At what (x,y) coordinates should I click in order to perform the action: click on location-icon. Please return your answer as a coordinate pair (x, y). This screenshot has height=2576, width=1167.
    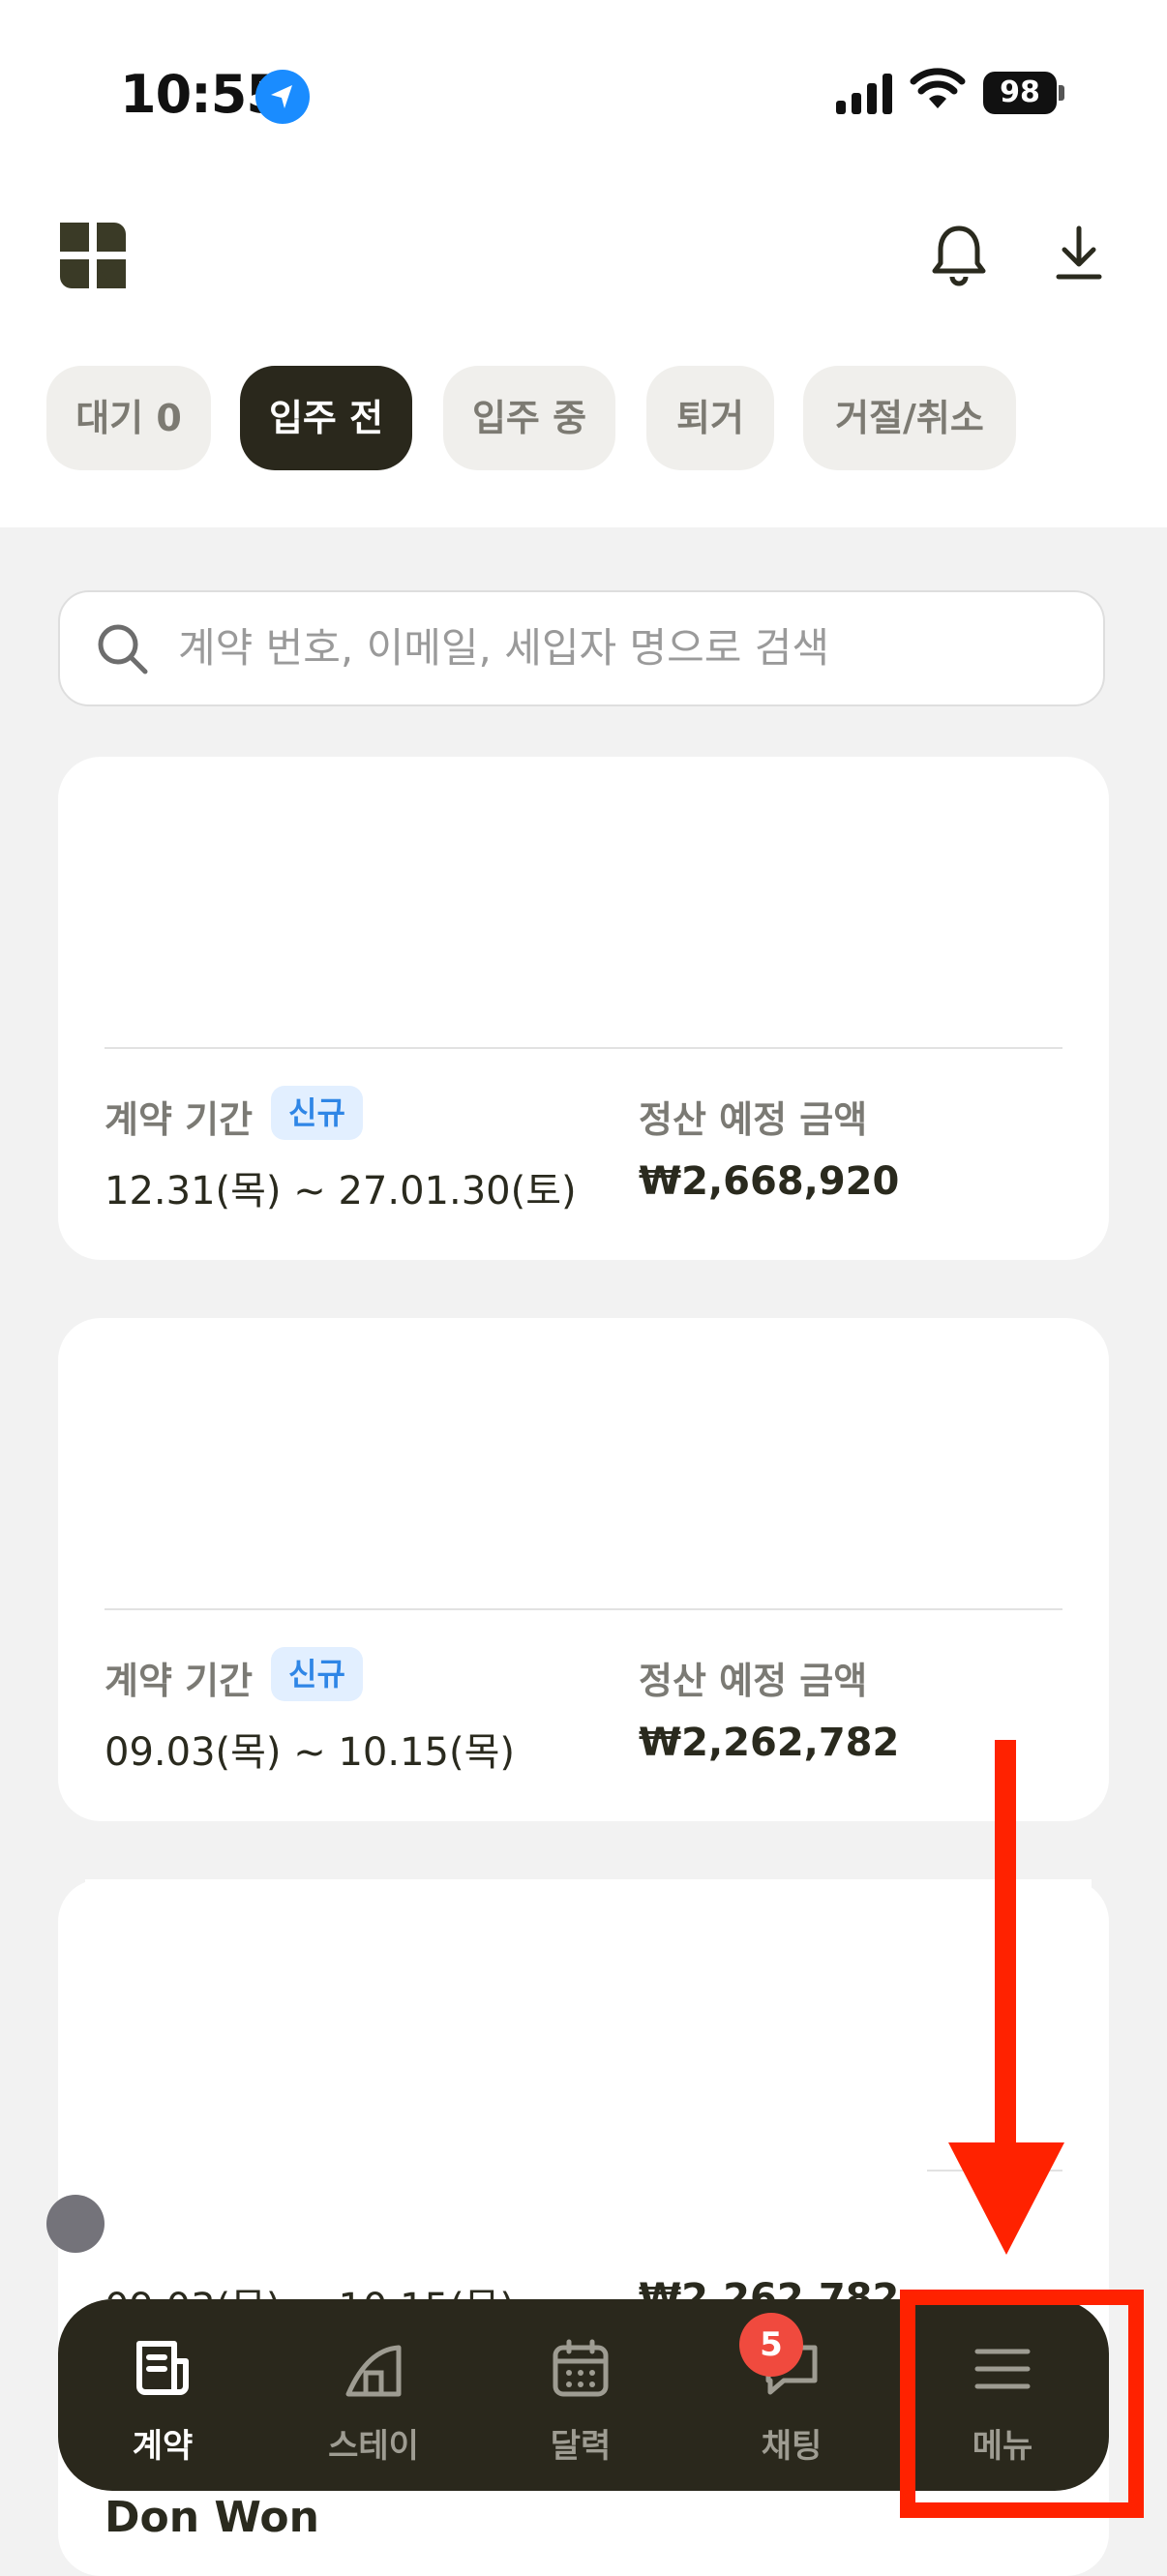
    Looking at the image, I should click on (282, 97).